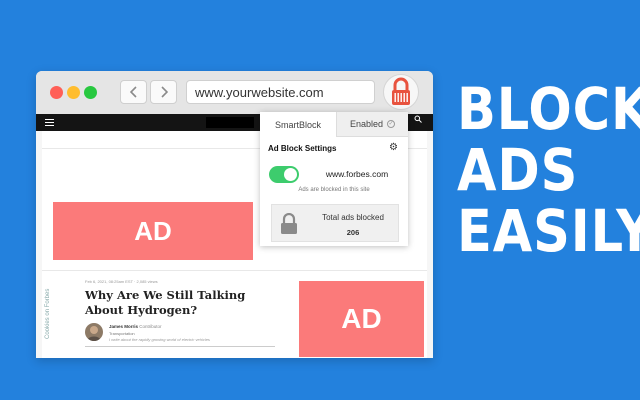  What do you see at coordinates (391, 124) in the screenshot?
I see `check-icon: ✓` at bounding box center [391, 124].